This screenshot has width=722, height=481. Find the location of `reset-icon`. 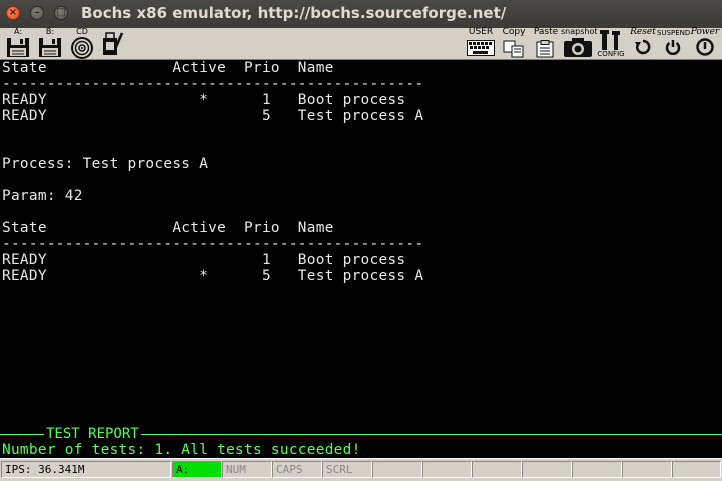

reset-icon is located at coordinates (643, 47).